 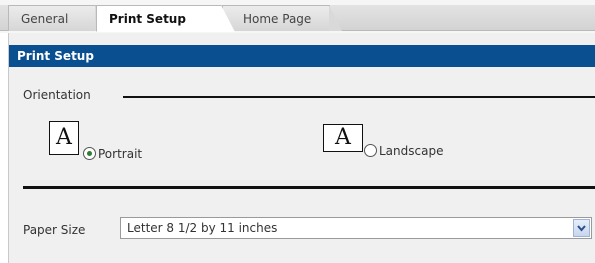 What do you see at coordinates (89, 153) in the screenshot?
I see `portrait-radio` at bounding box center [89, 153].